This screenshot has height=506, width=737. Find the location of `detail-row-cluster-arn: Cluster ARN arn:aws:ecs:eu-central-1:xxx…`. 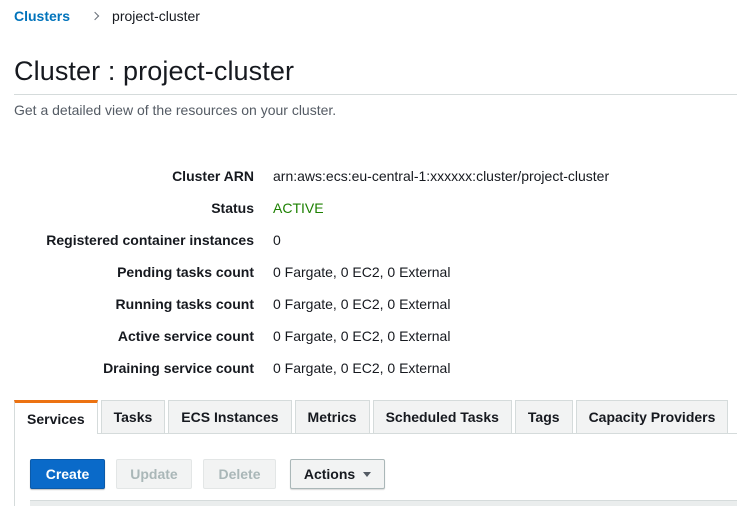

detail-row-cluster-arn: Cluster ARN arn:aws:ecs:eu-central-1:xxx… is located at coordinates (368, 178).